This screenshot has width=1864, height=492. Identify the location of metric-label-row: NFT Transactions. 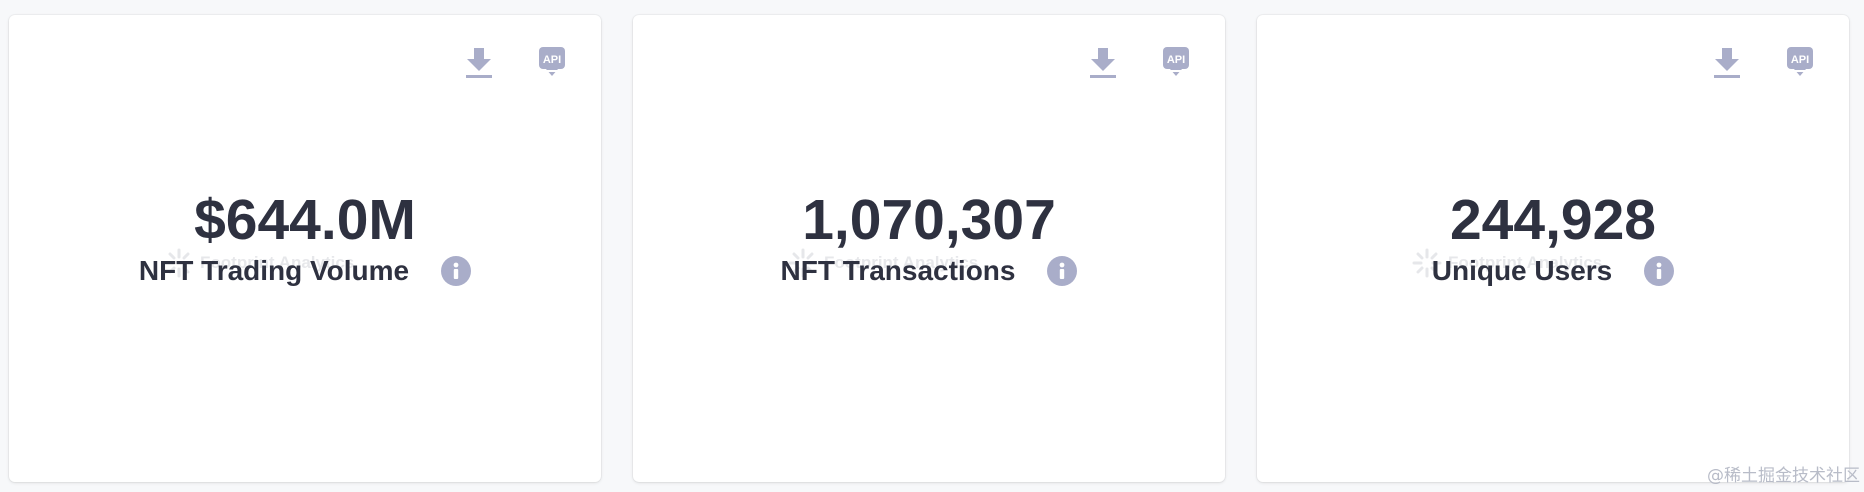
(929, 271).